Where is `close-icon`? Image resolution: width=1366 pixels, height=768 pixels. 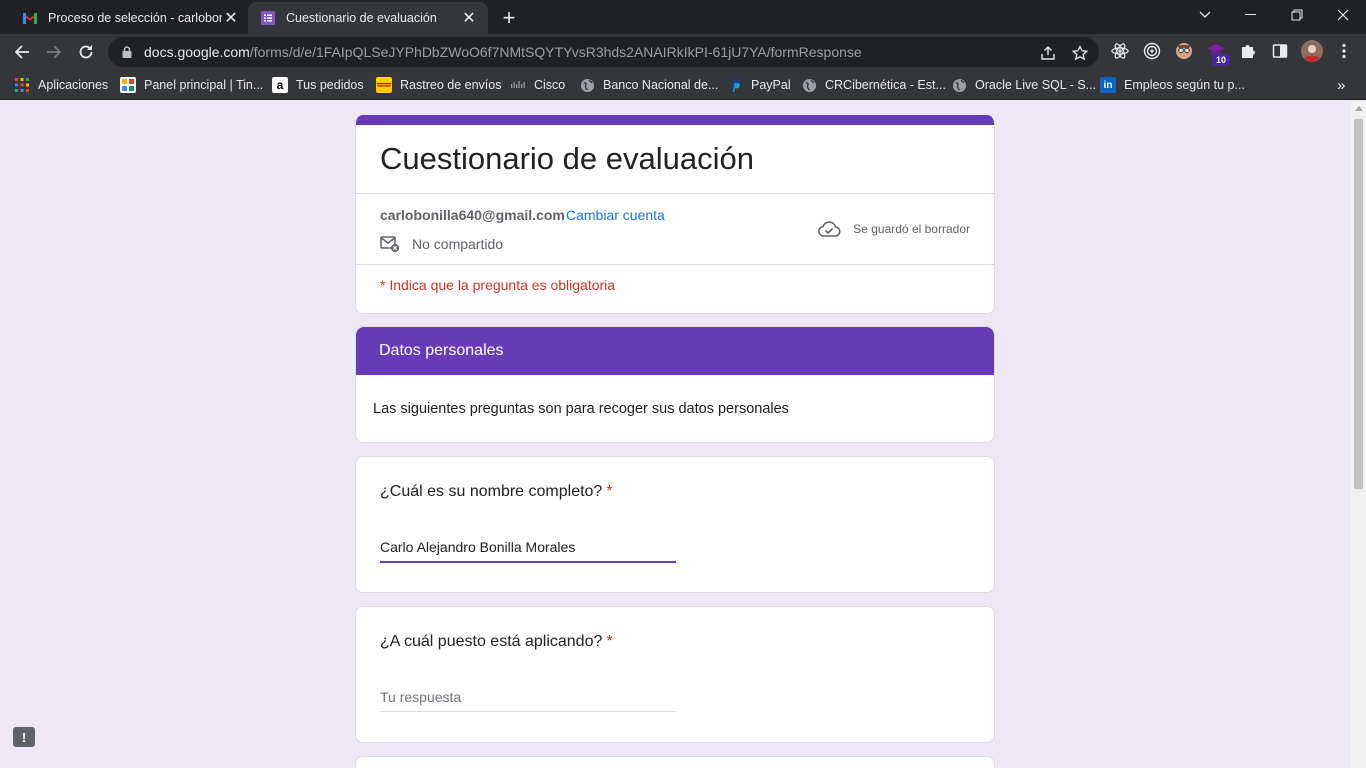 close-icon is located at coordinates (1343, 15).